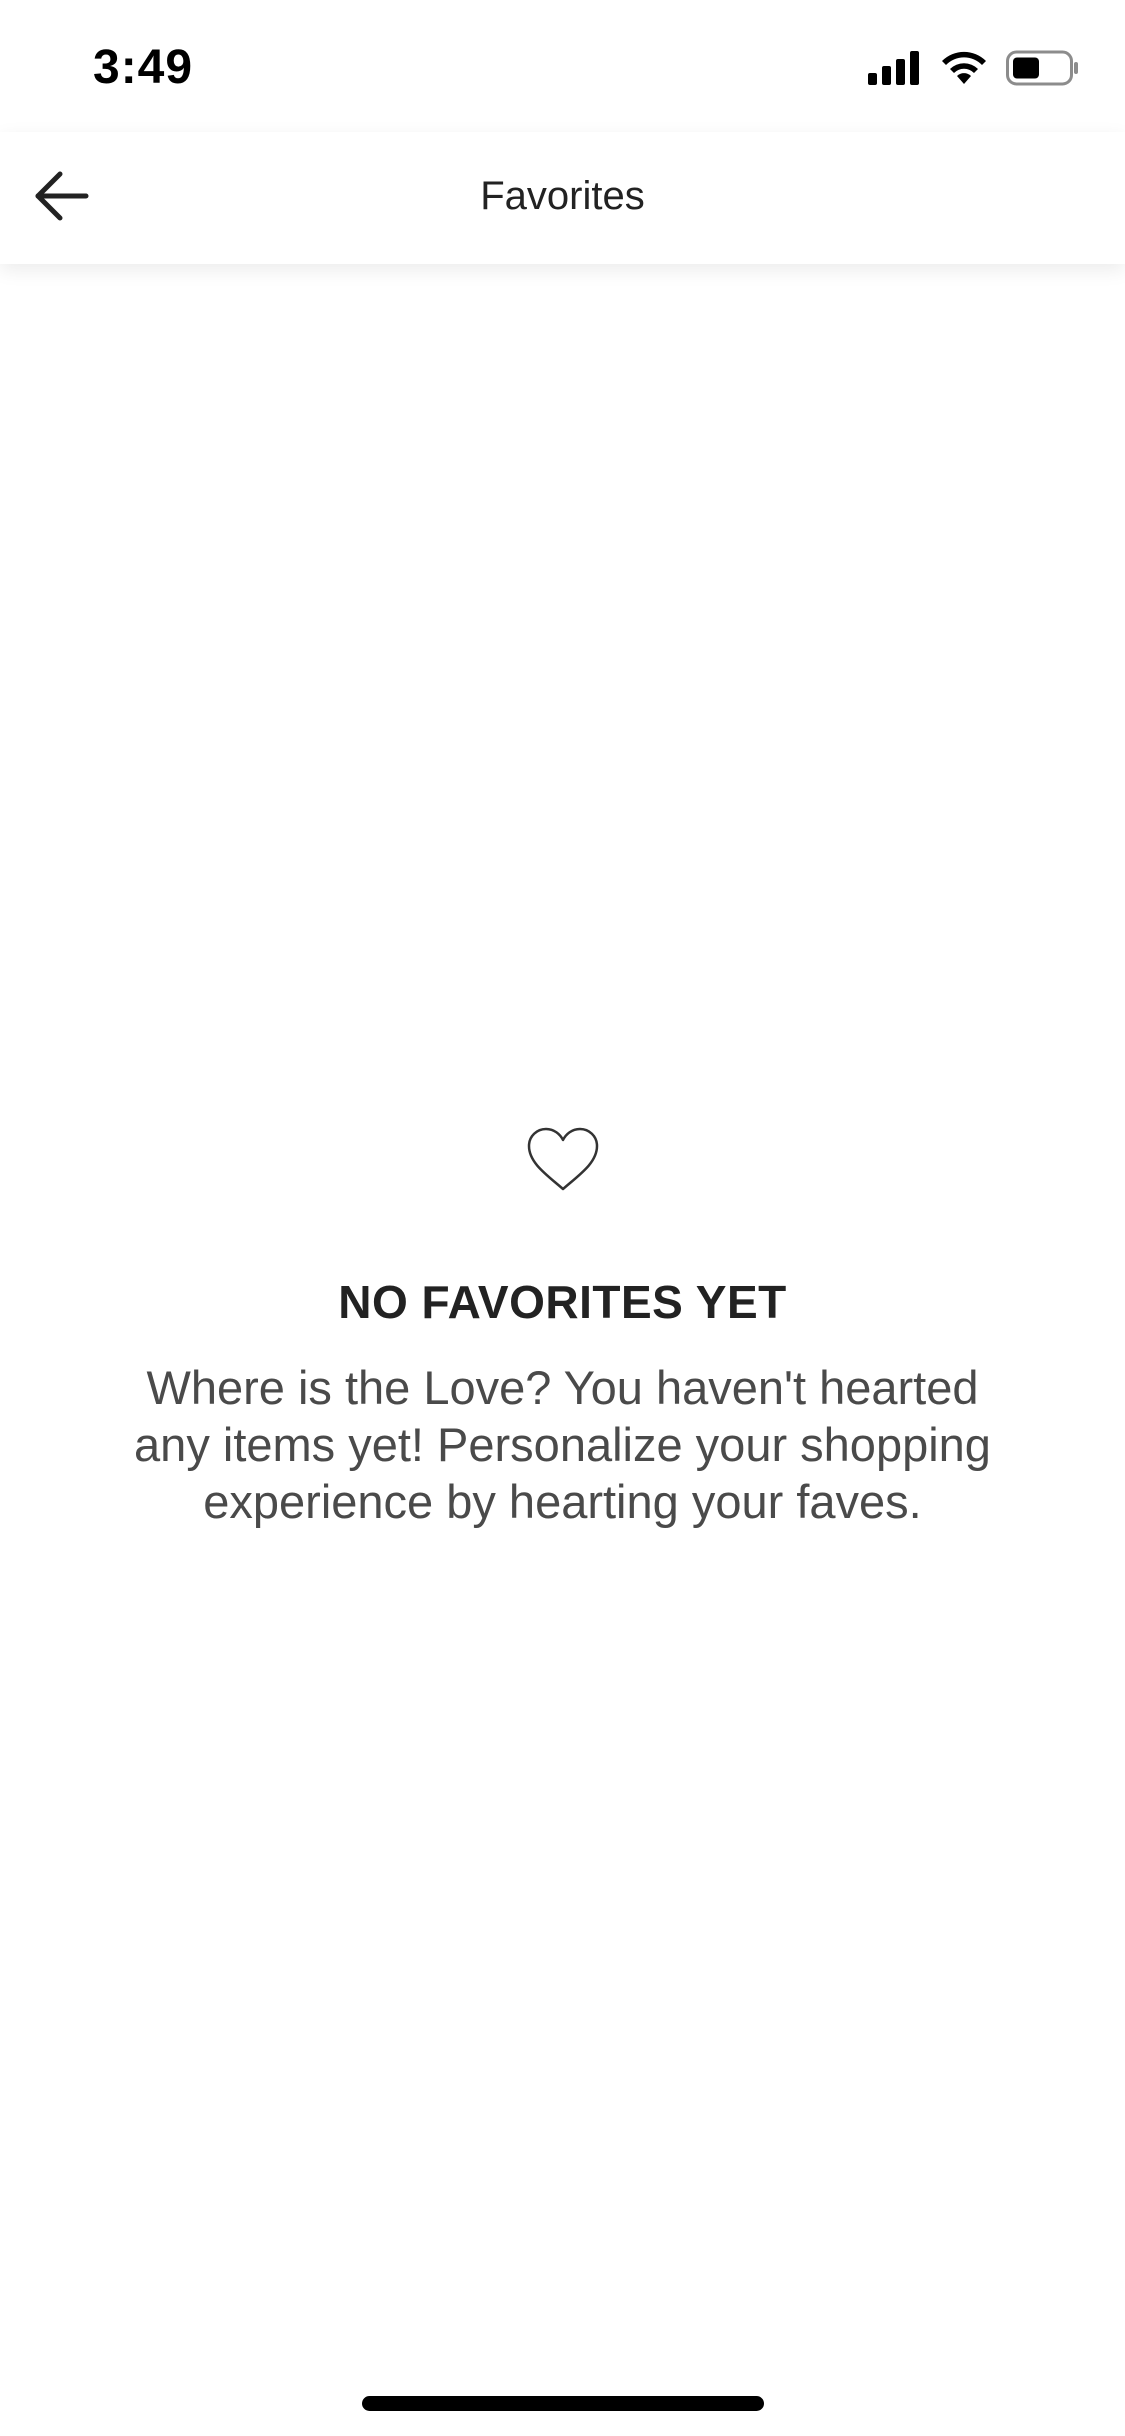 The image size is (1125, 2436). I want to click on nav-bar: Favorites, so click(562, 198).